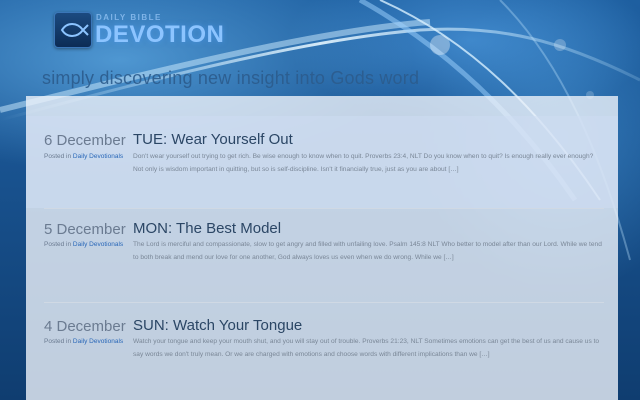  What do you see at coordinates (85, 326) in the screenshot?
I see `post-date: 4 December` at bounding box center [85, 326].